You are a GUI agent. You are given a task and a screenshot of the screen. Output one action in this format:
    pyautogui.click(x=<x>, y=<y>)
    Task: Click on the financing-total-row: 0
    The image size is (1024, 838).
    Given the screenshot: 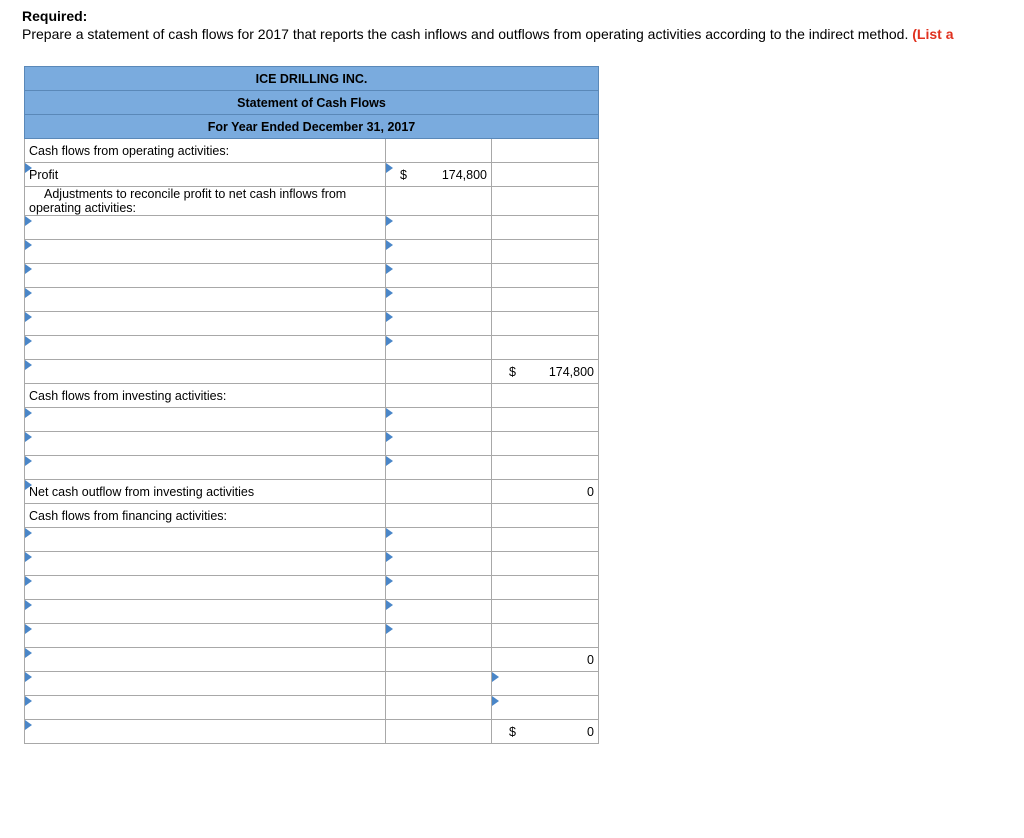 What is the action you would take?
    pyautogui.click(x=311, y=659)
    